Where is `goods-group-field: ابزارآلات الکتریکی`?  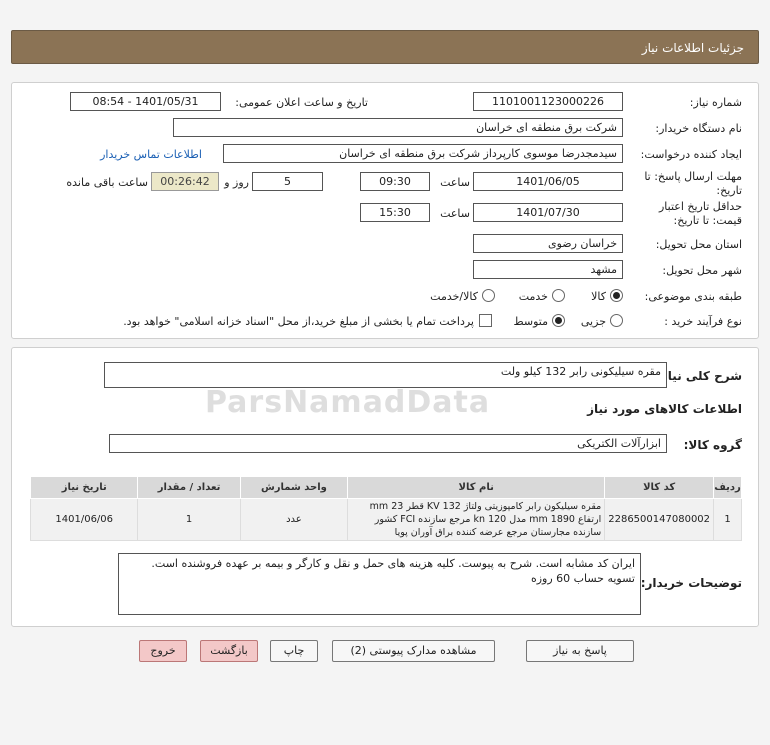 goods-group-field: ابزارآلات الکتریکی is located at coordinates (388, 443).